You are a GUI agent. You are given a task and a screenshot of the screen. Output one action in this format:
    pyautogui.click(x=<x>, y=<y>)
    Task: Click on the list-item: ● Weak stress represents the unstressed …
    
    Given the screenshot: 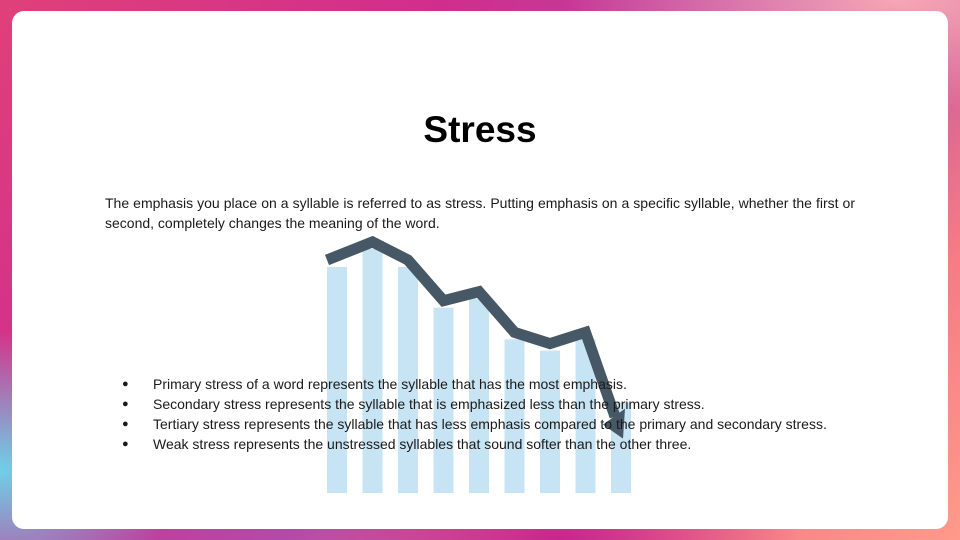 What is the action you would take?
    pyautogui.click(x=488, y=444)
    